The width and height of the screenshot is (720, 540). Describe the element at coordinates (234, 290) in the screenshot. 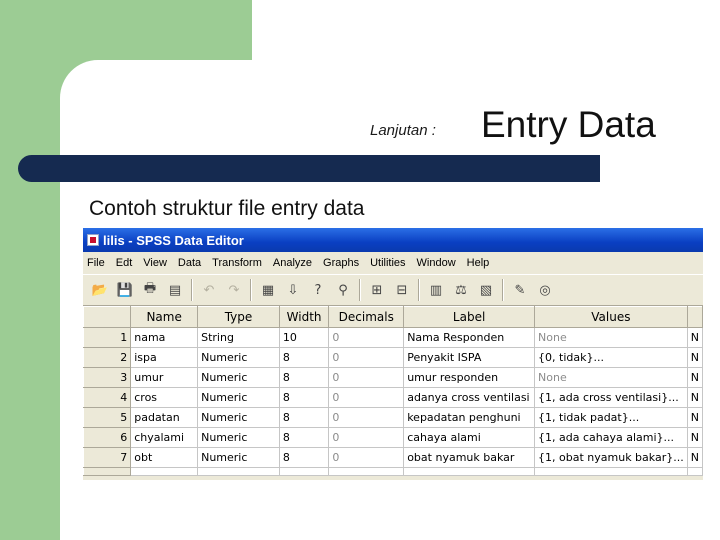

I see `redo-icon: ↷` at that location.